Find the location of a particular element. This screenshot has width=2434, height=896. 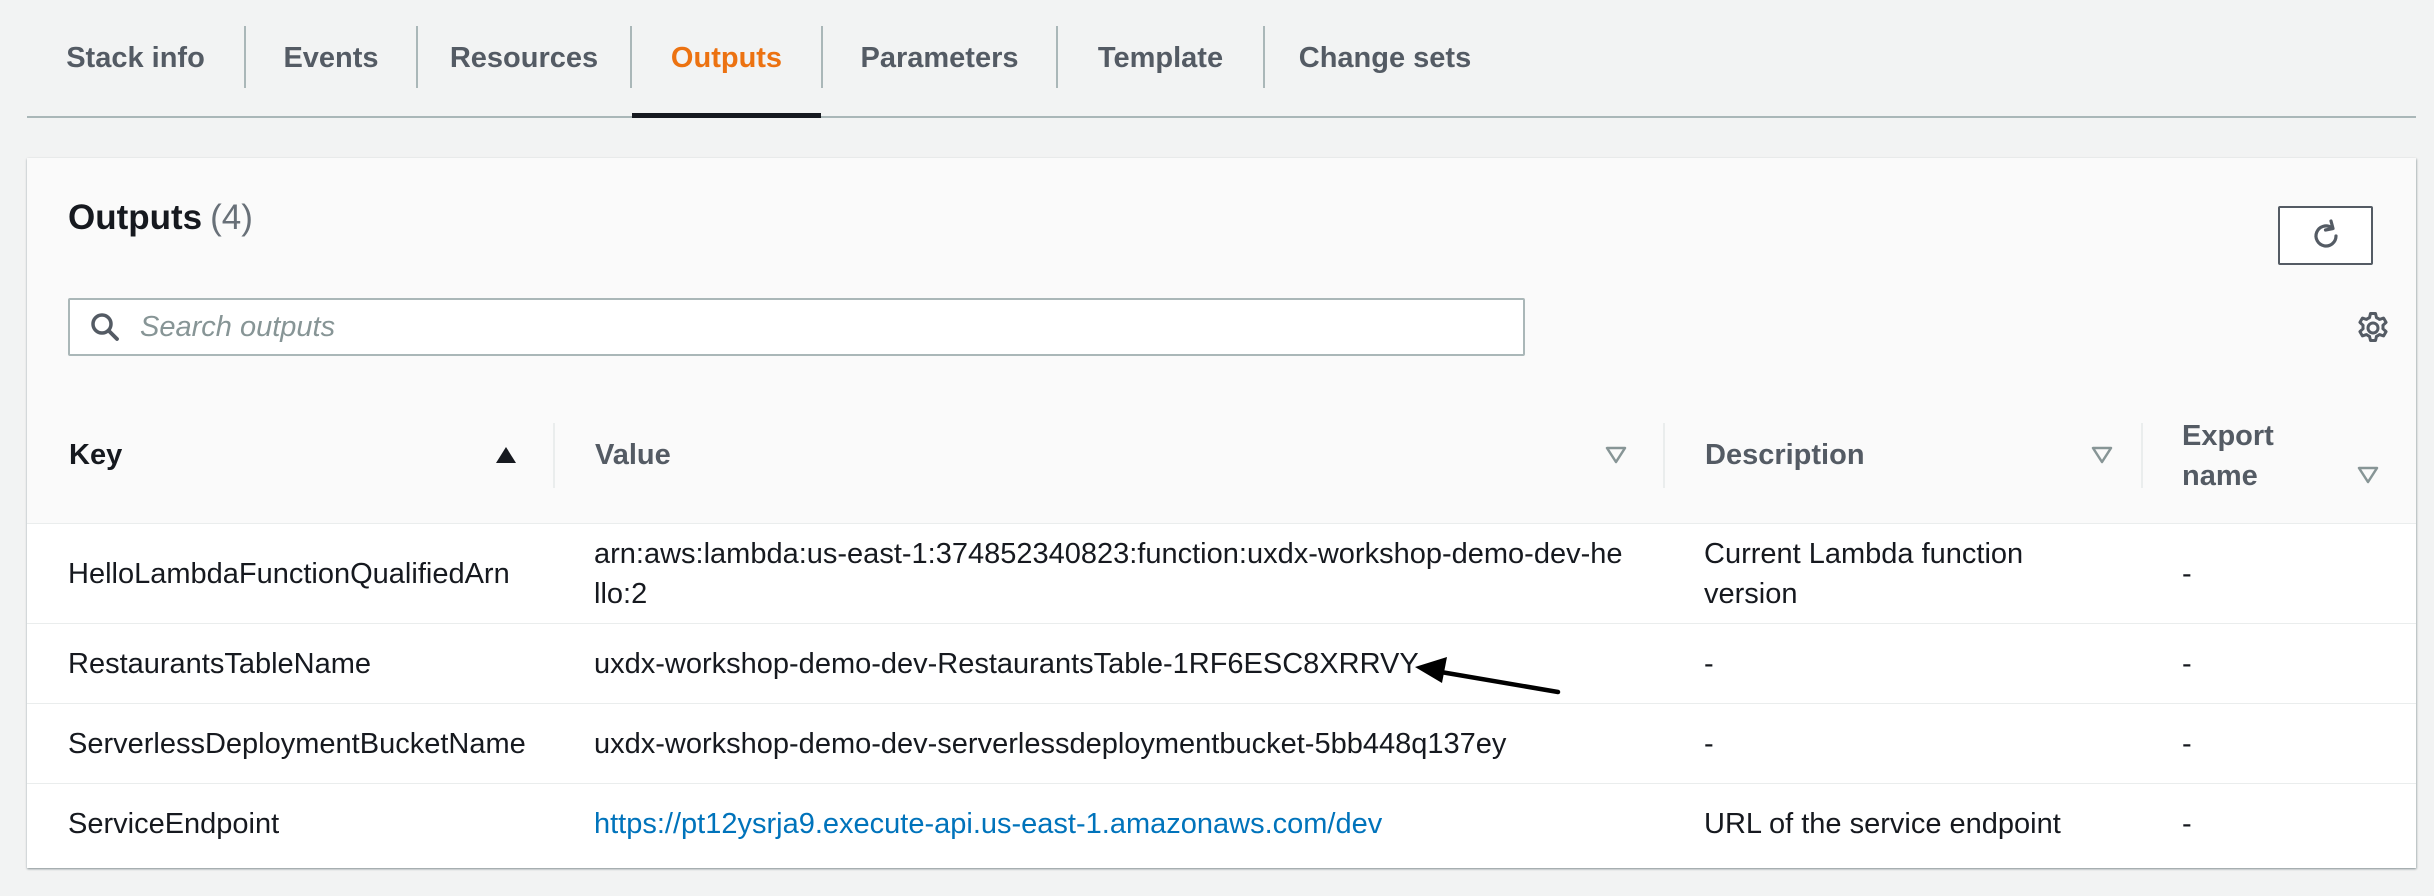

tab-label: Outputs is located at coordinates (726, 57).